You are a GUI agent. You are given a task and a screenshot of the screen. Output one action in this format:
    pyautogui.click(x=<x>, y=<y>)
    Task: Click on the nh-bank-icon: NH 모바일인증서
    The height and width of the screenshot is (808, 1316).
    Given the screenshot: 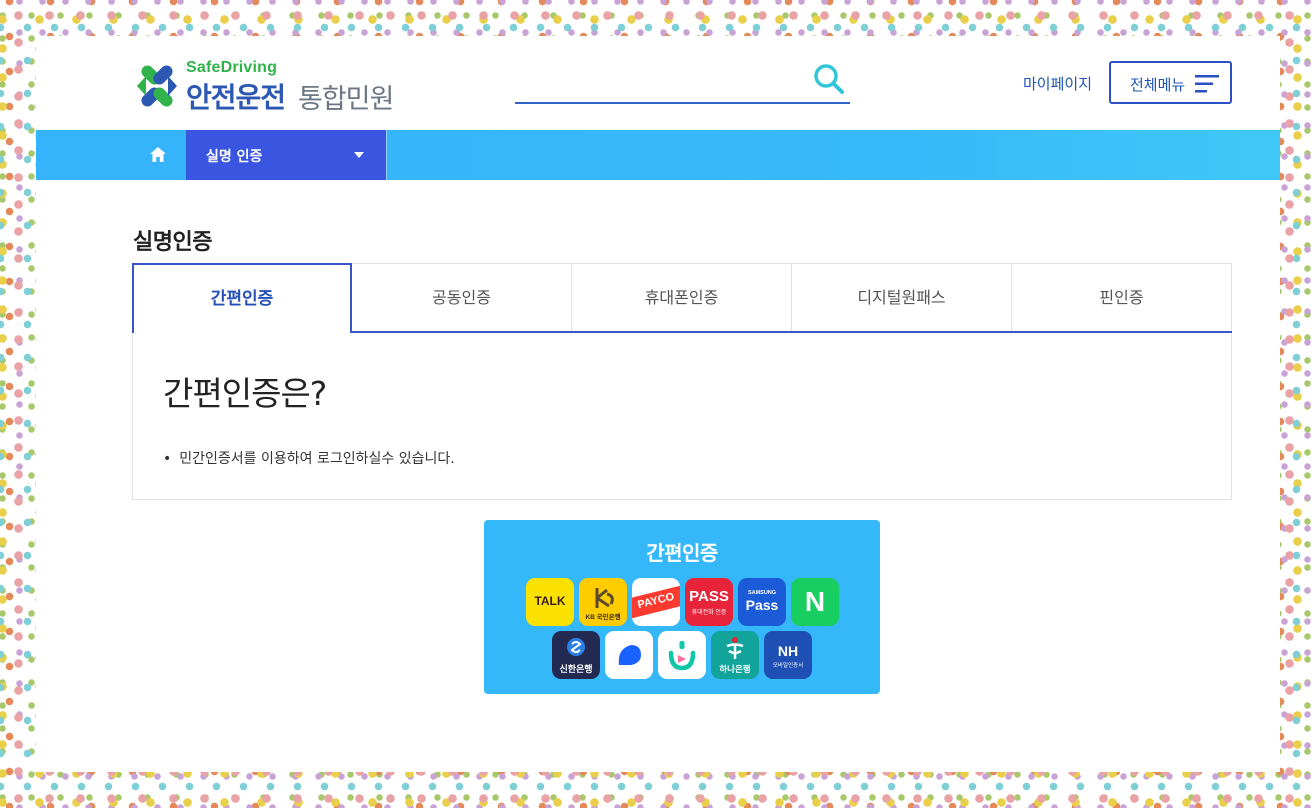 What is the action you would take?
    pyautogui.click(x=788, y=655)
    